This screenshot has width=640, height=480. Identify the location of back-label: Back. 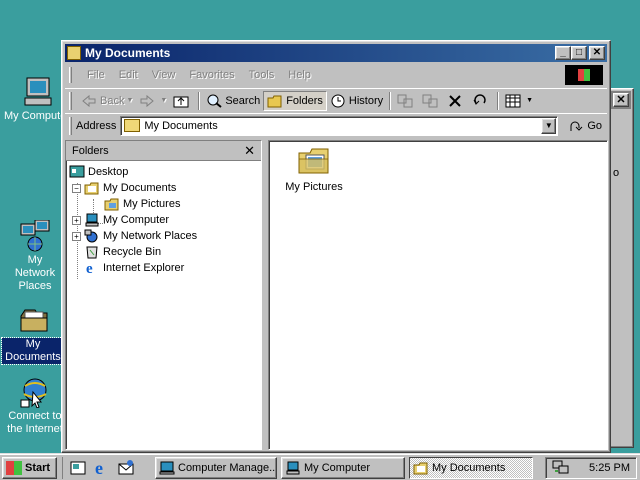
(112, 100).